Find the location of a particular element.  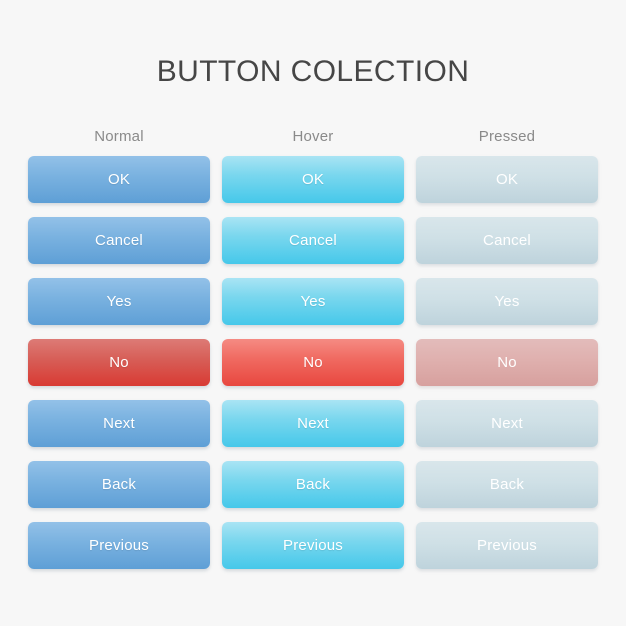

button-previous-normal: Previous is located at coordinates (119, 545).